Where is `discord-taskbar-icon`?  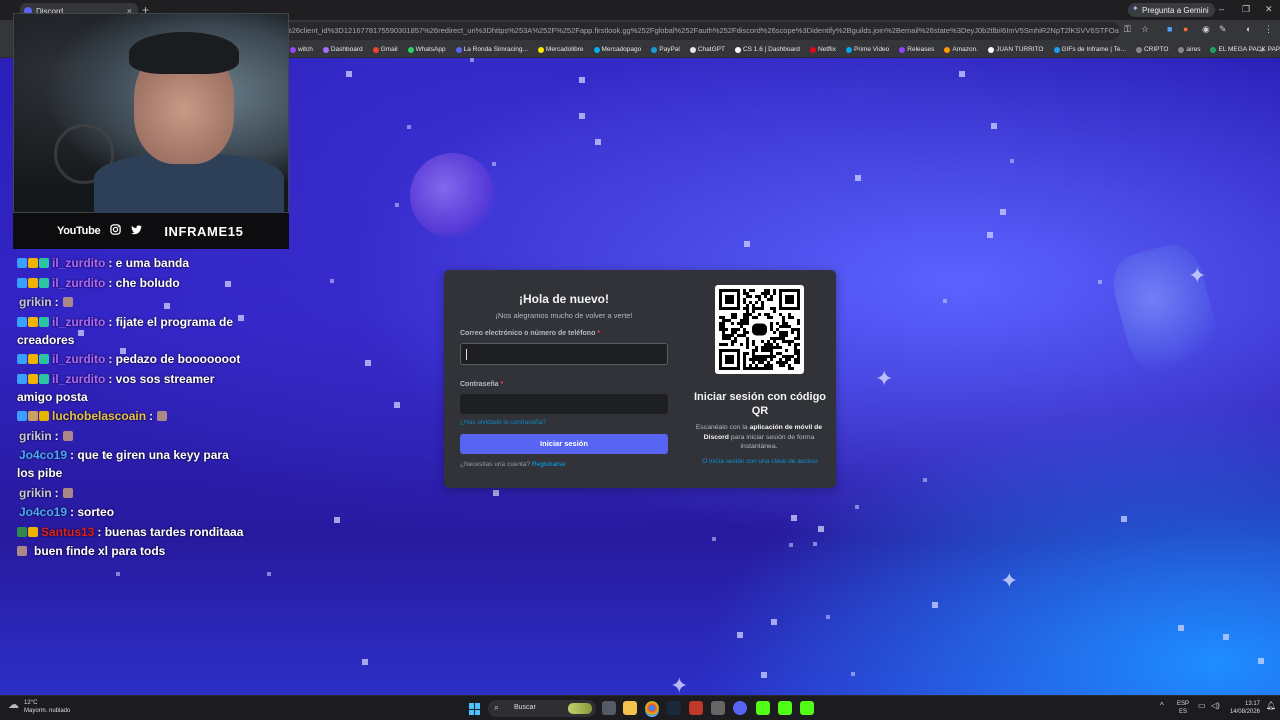
discord-taskbar-icon is located at coordinates (740, 708).